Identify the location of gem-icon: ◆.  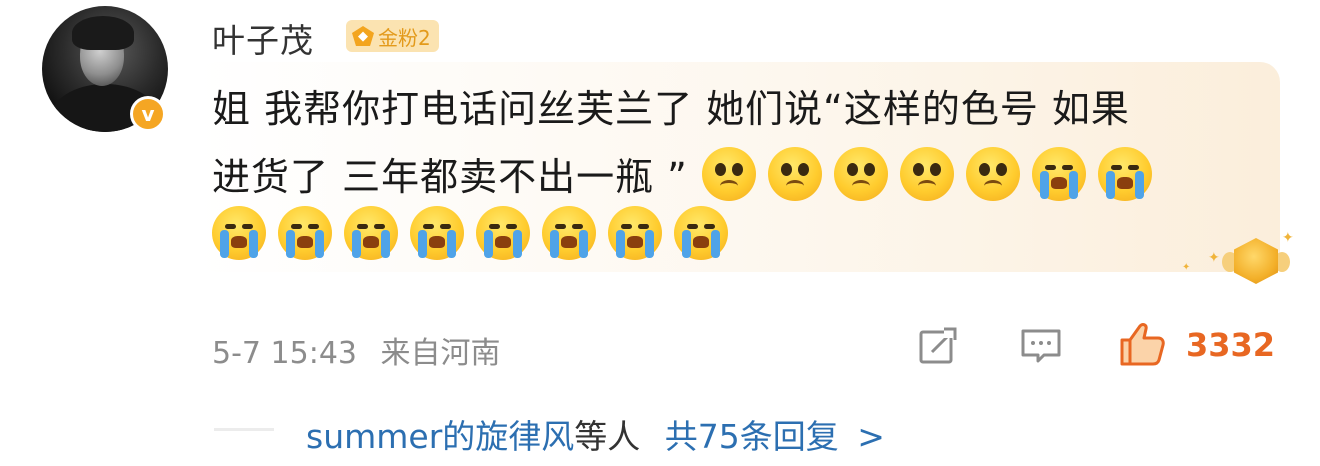
(363, 36).